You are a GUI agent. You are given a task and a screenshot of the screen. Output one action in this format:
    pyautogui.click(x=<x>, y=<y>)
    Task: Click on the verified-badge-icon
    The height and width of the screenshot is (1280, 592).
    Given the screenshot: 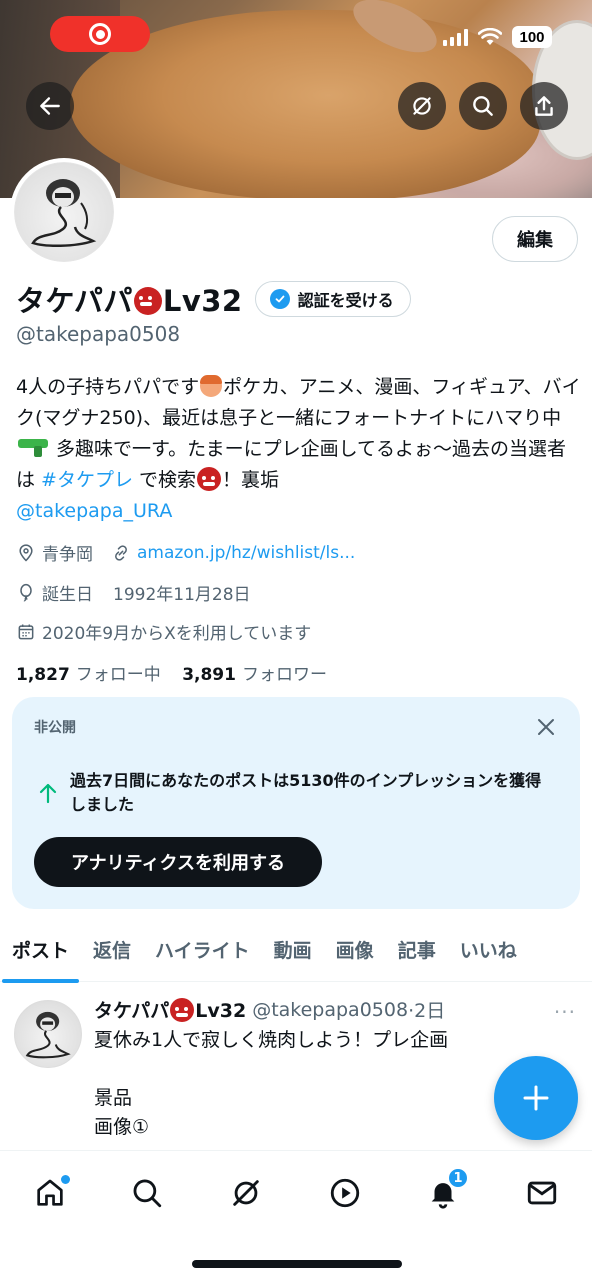 What is the action you would take?
    pyautogui.click(x=279, y=299)
    